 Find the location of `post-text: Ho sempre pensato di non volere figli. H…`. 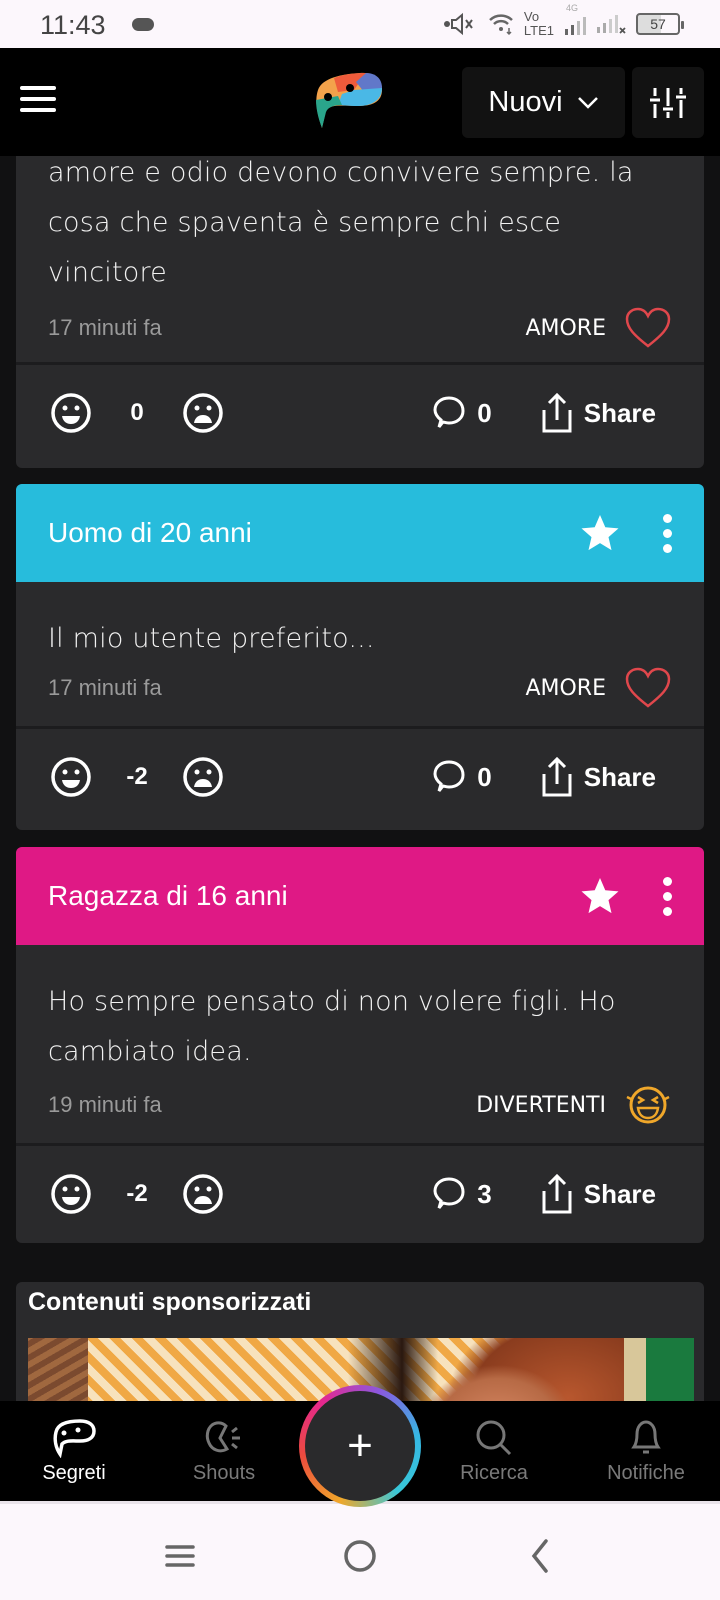

post-text: Ho sempre pensato di non volere figli. H… is located at coordinates (332, 1026).